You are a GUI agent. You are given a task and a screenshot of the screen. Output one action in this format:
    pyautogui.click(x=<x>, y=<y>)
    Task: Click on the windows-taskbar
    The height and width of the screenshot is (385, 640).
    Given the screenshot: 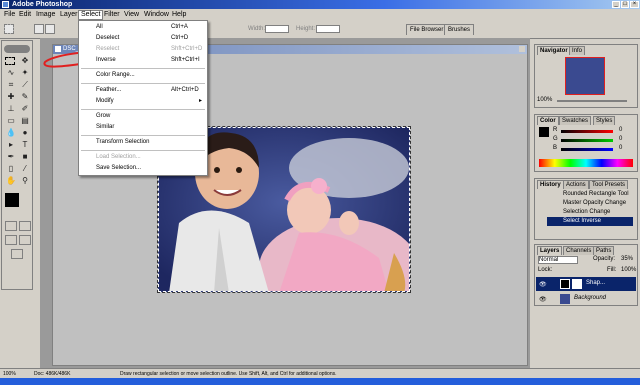 What is the action you would take?
    pyautogui.click(x=320, y=381)
    